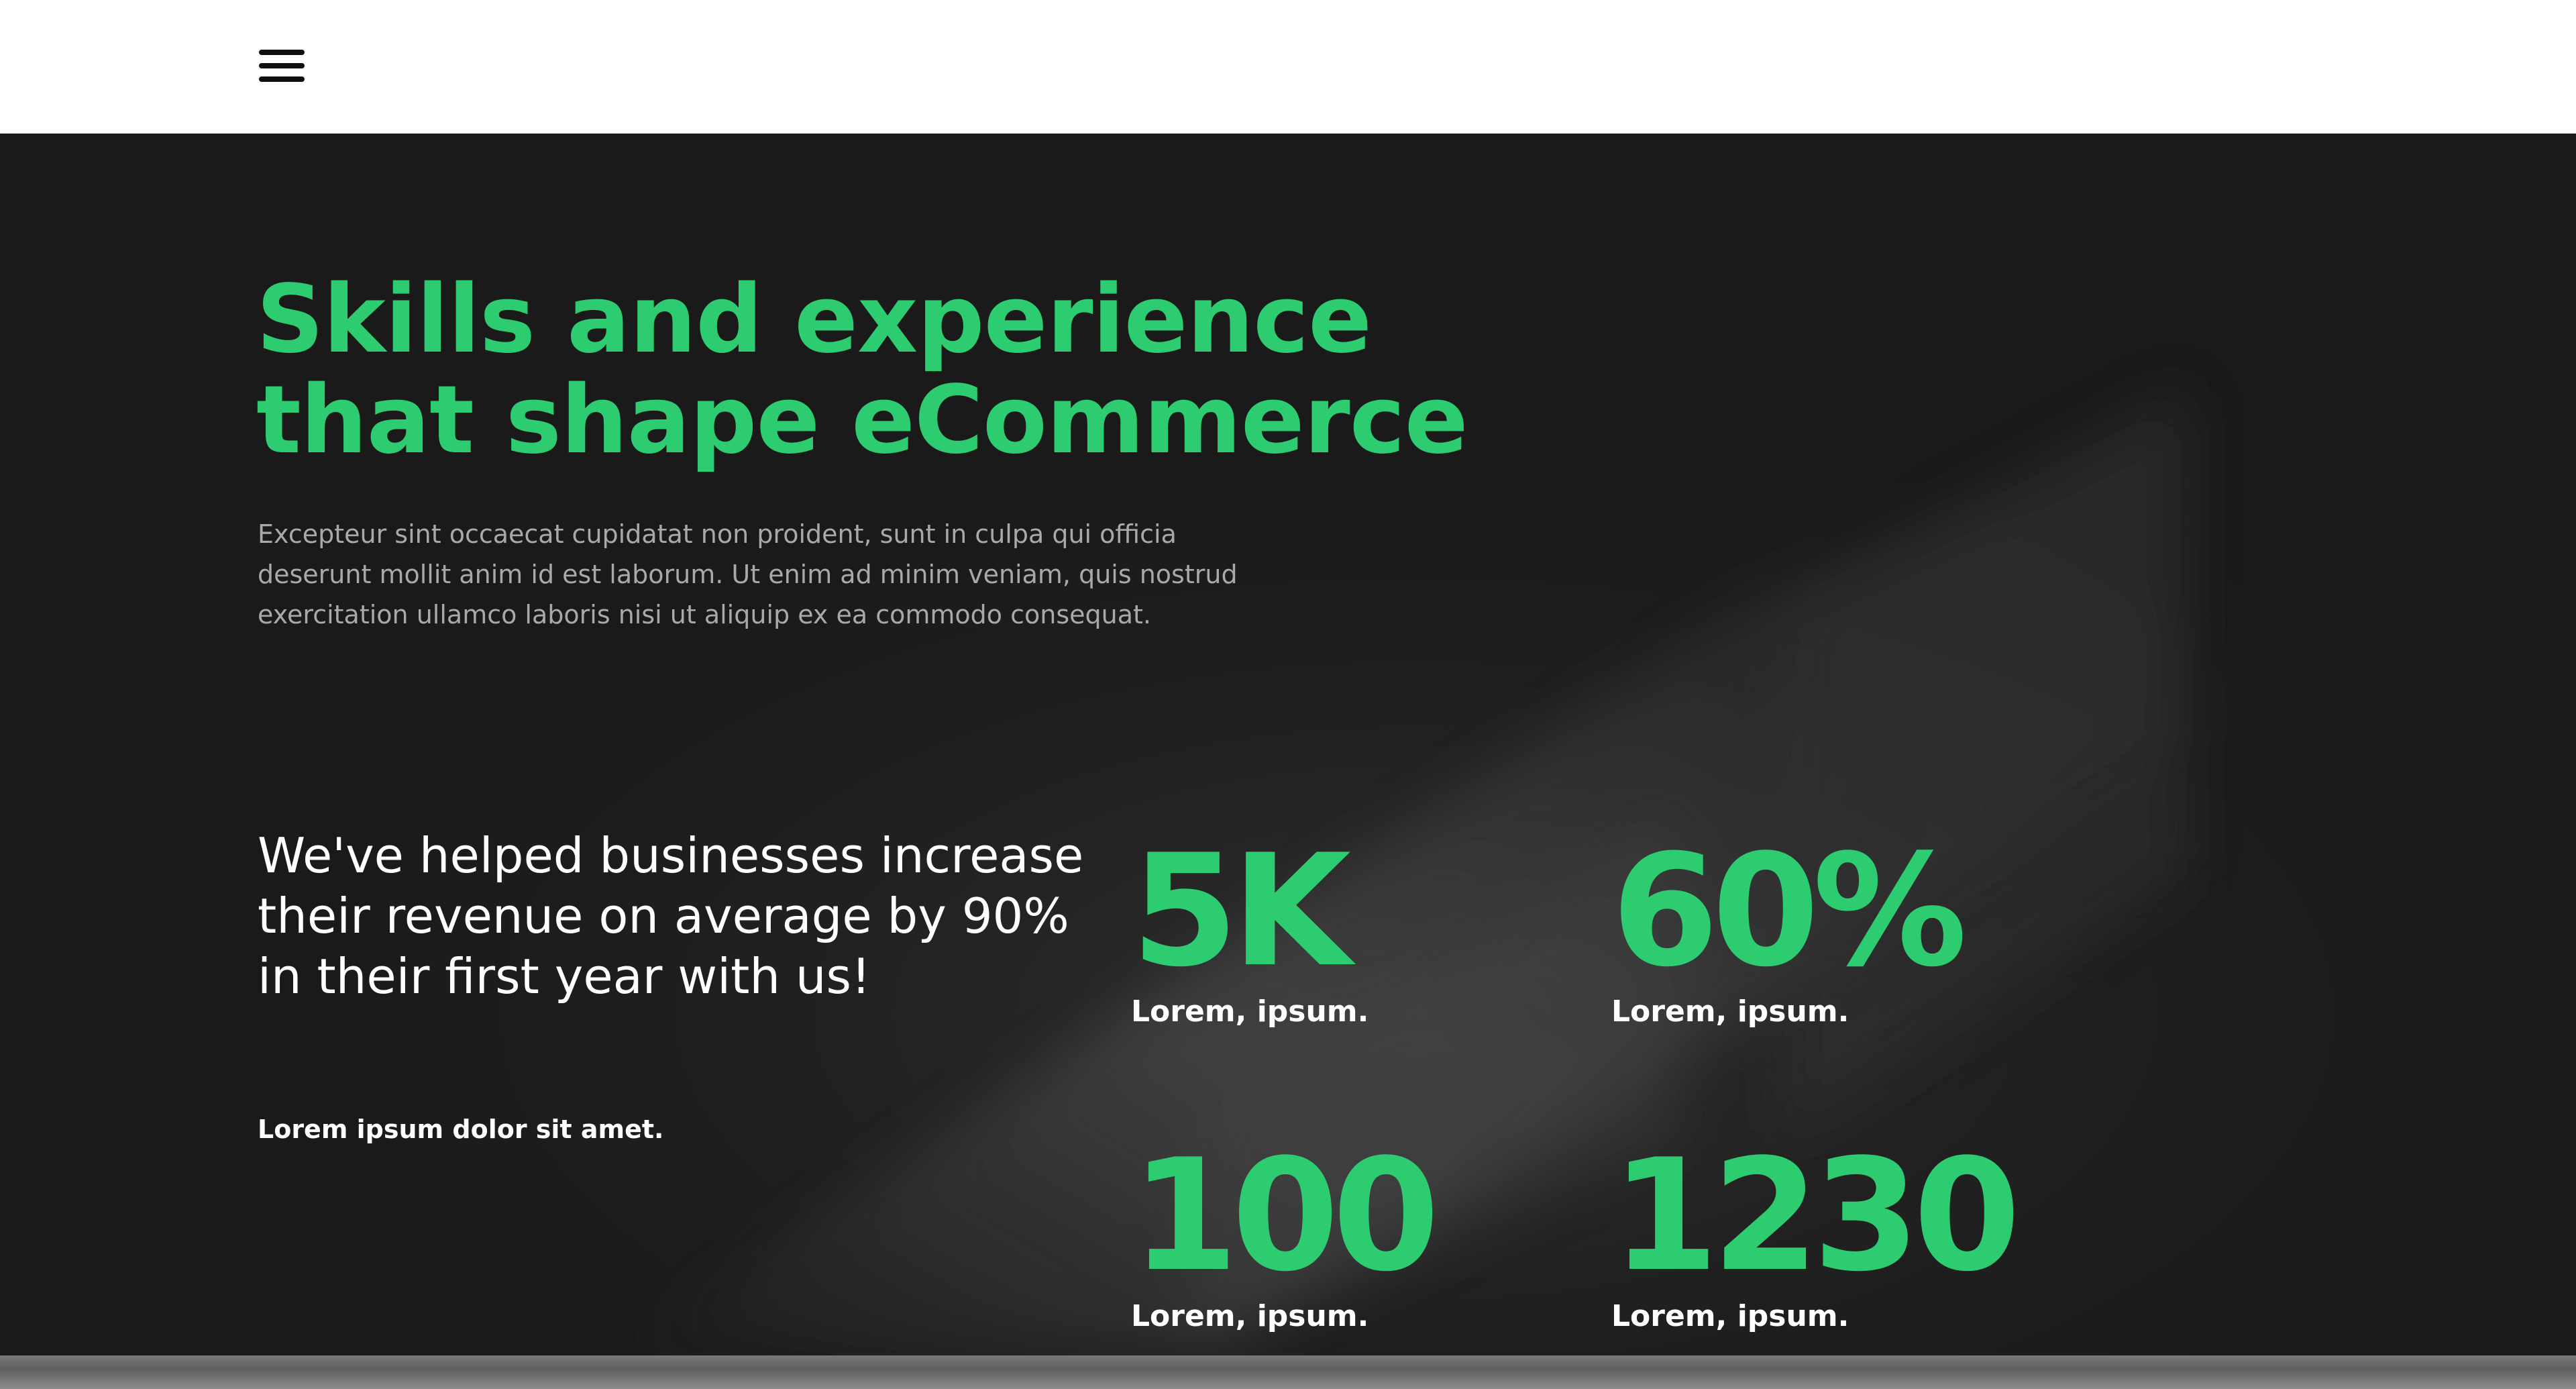  I want to click on highlight-subtext: Lorem ipsum dolor sit amet., so click(461, 1130).